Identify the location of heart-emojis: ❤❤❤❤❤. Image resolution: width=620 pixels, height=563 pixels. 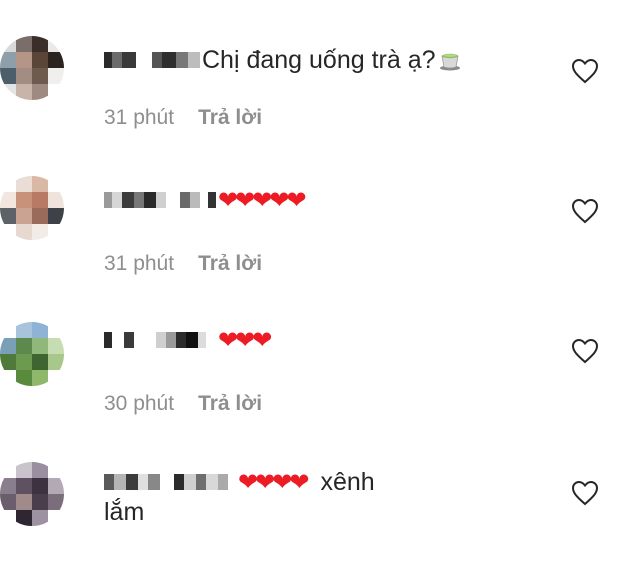
(262, 200).